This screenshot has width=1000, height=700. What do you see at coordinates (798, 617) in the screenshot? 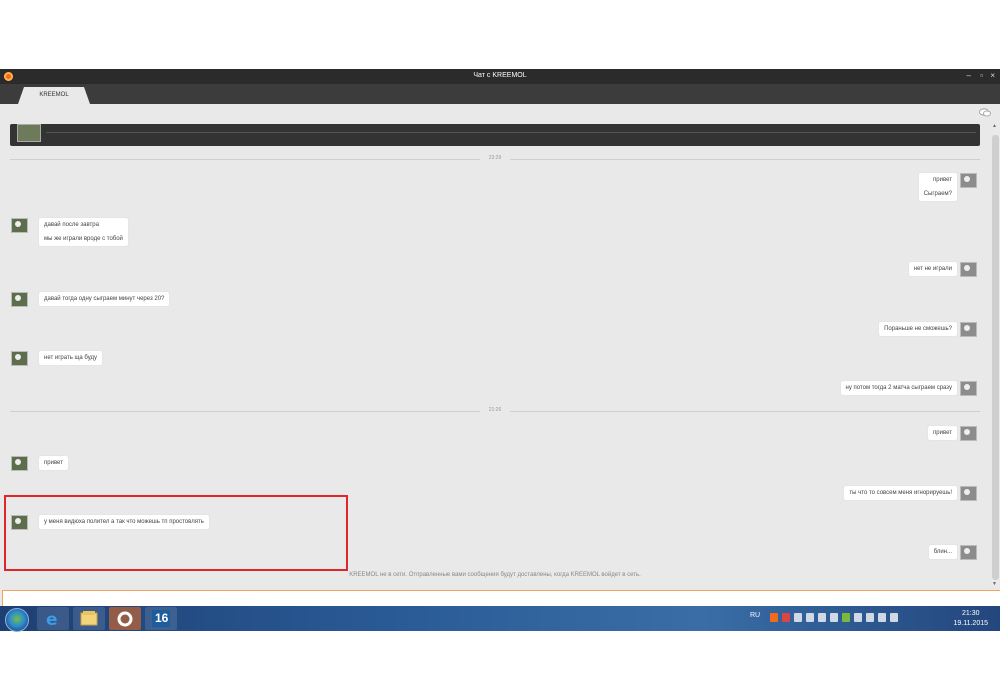
I see `tray-network-icon` at bounding box center [798, 617].